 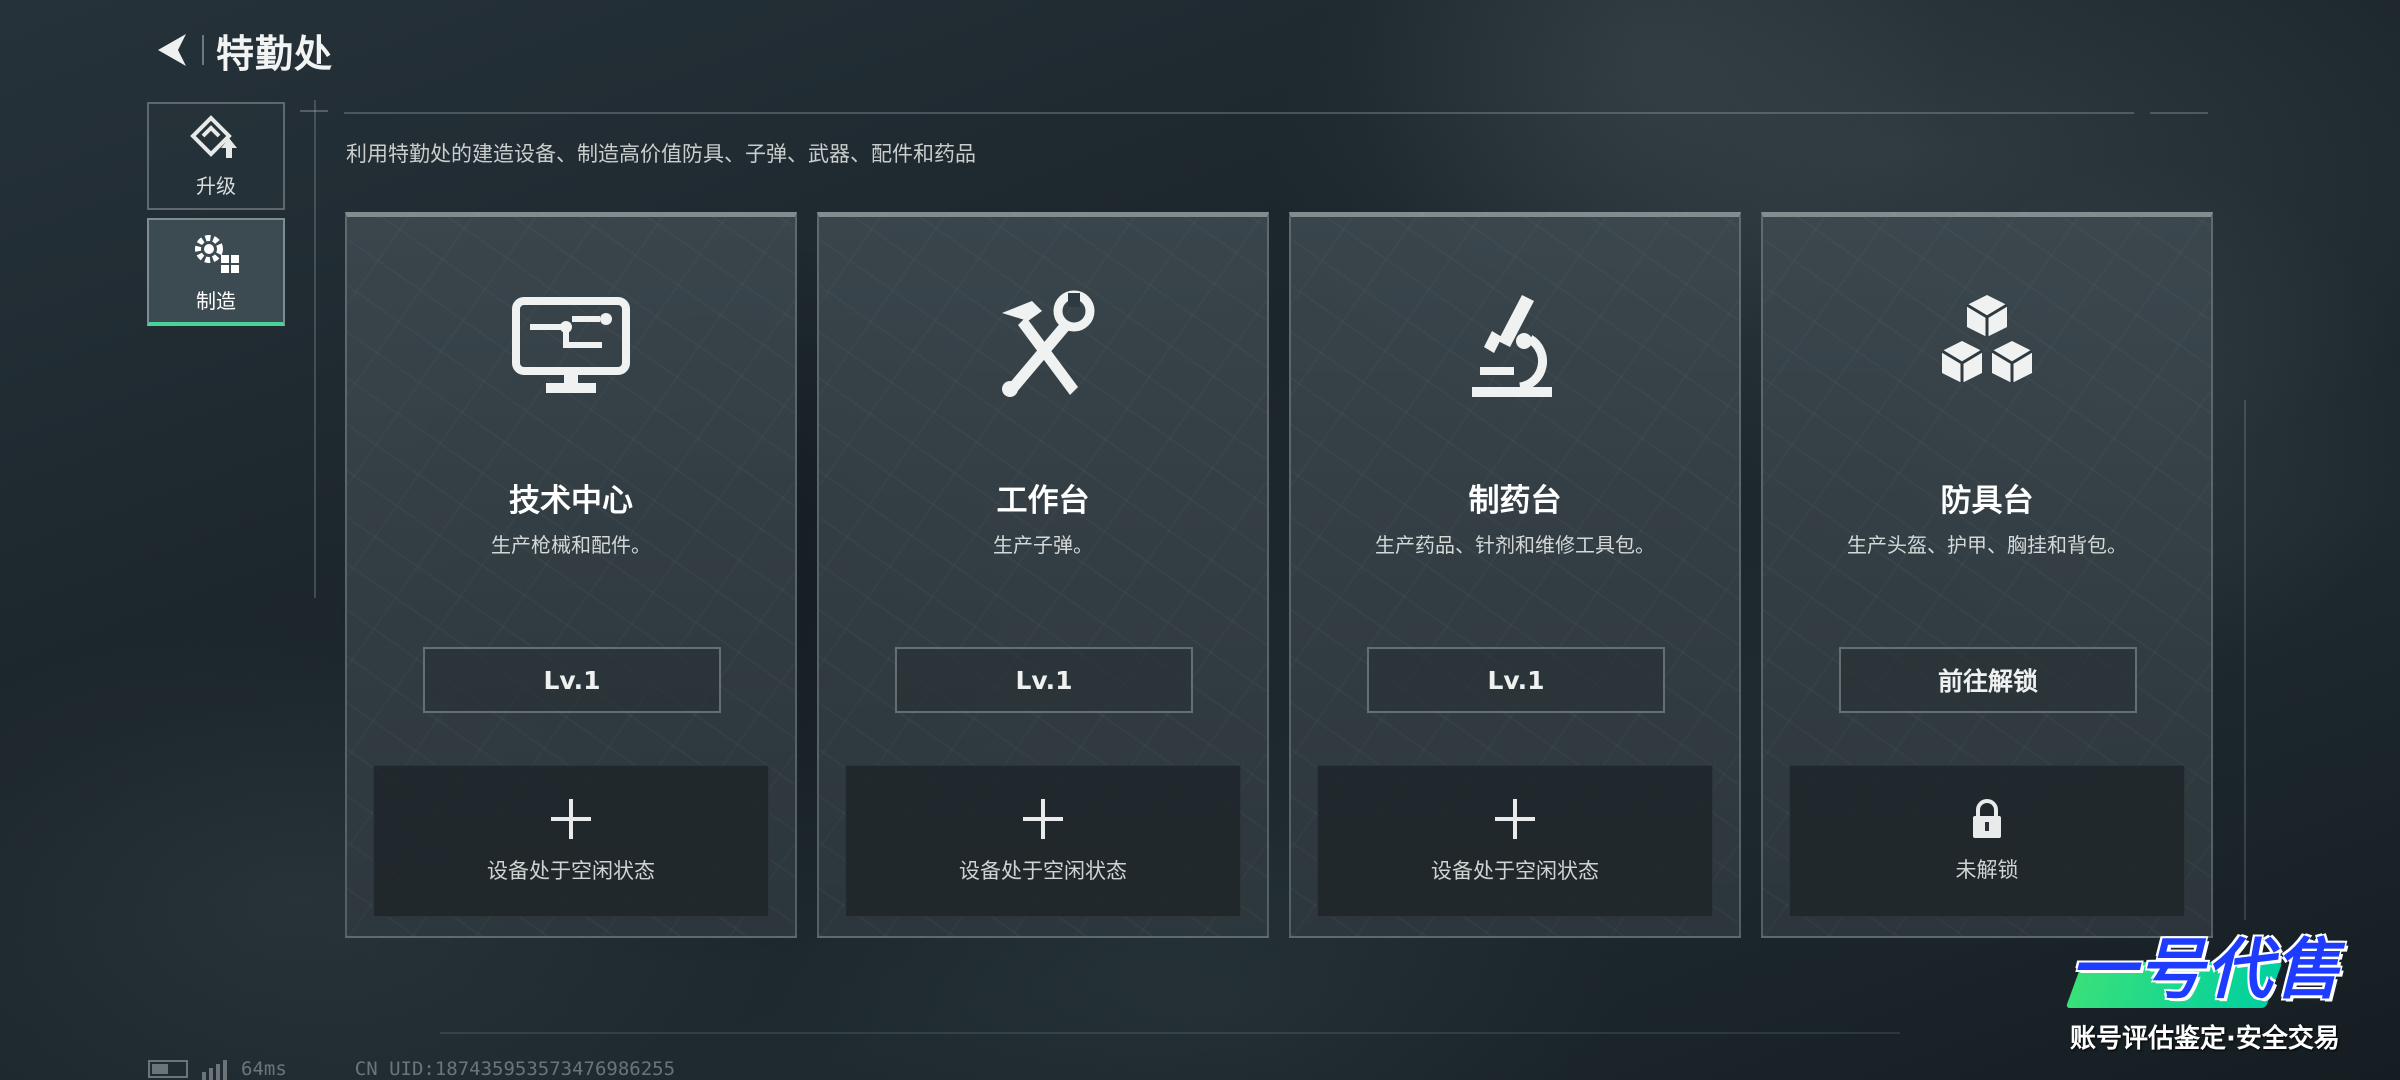 I want to click on back-button, so click(x=172, y=50).